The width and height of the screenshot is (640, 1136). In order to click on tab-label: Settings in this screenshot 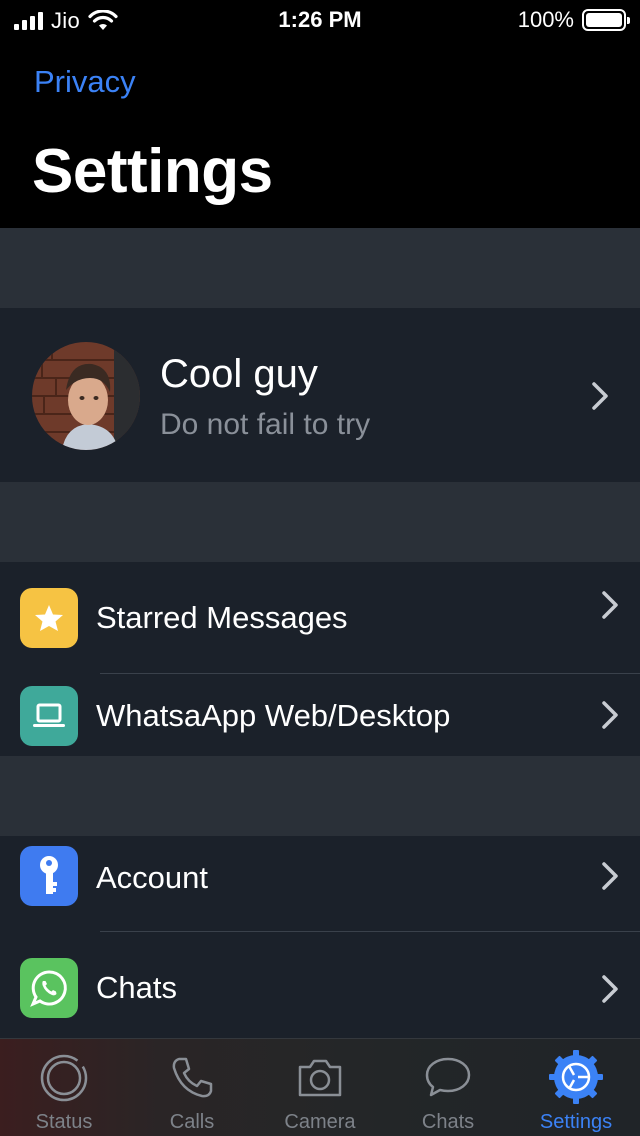, I will do `click(576, 1122)`.